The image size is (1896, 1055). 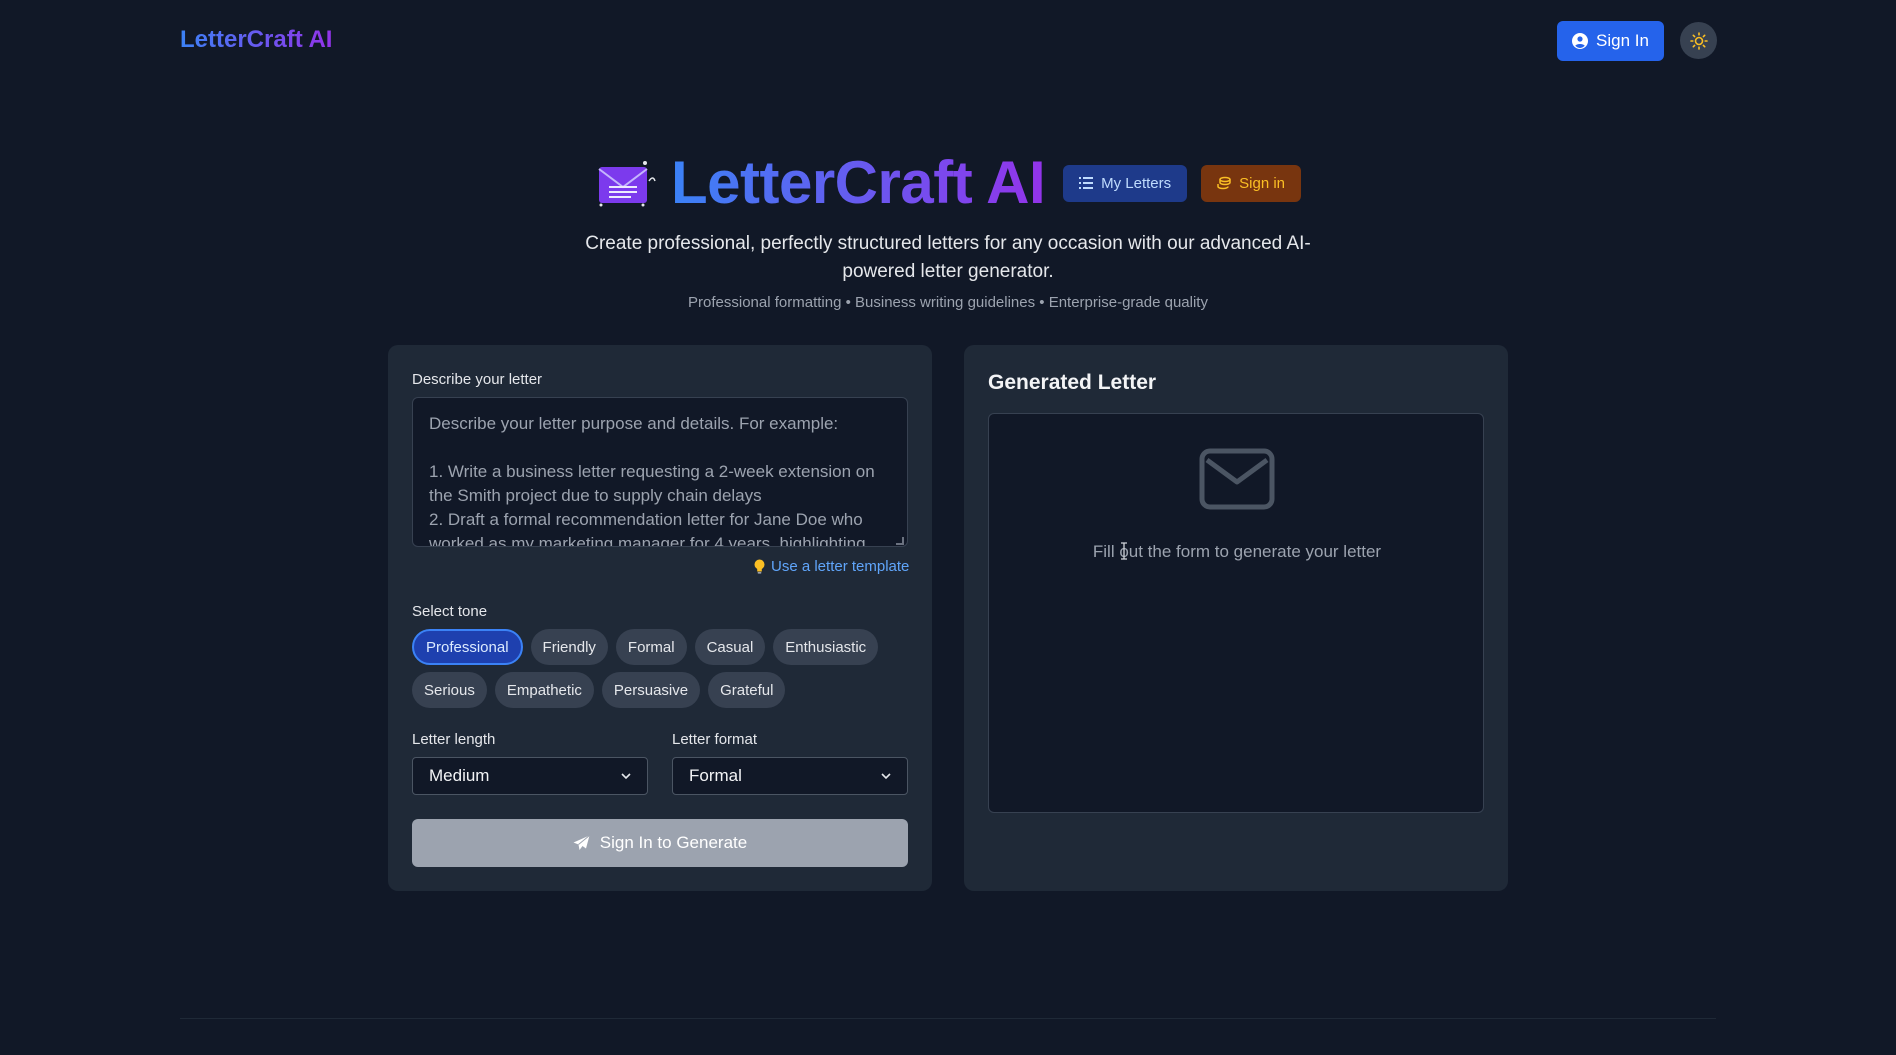 I want to click on template-link: Use a letter template, so click(x=831, y=566).